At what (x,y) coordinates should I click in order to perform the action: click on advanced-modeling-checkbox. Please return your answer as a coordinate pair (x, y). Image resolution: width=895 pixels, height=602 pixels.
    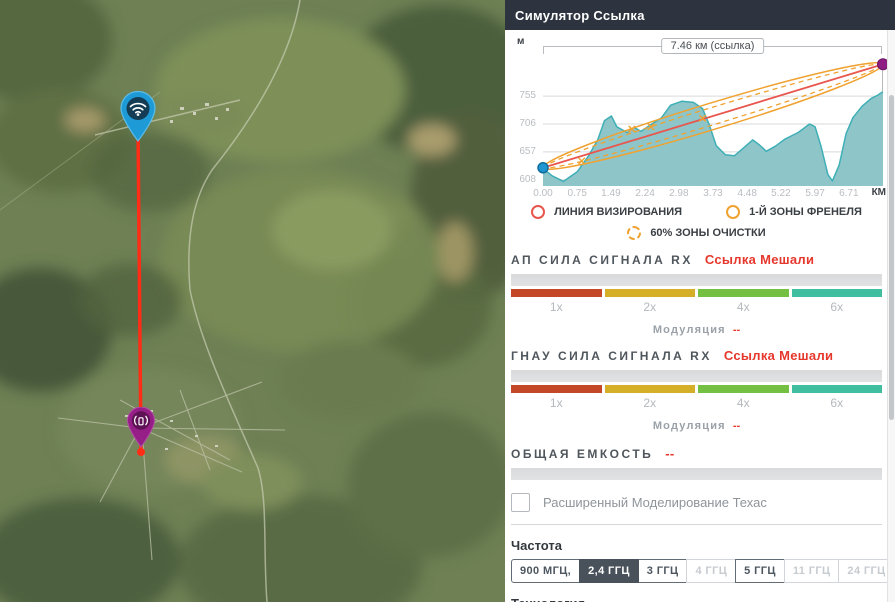
    Looking at the image, I should click on (520, 502).